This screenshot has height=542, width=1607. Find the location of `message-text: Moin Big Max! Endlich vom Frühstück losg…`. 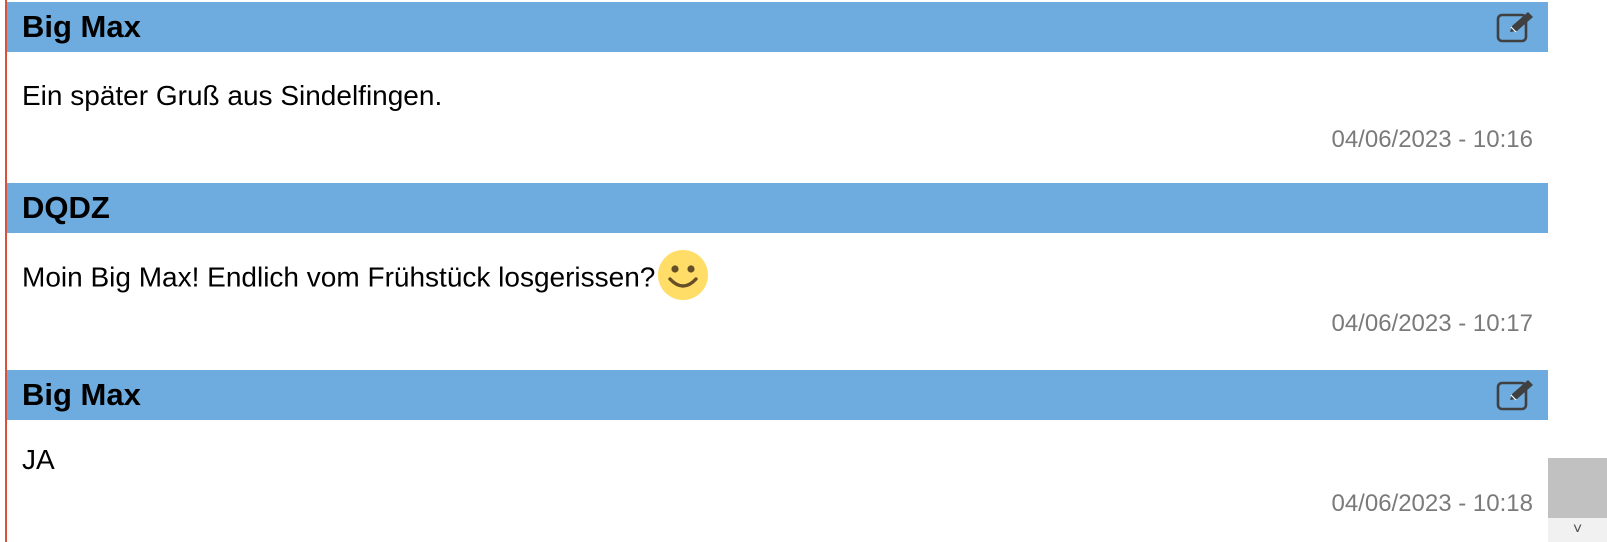

message-text: Moin Big Max! Endlich vom Frühstück losg… is located at coordinates (339, 277).